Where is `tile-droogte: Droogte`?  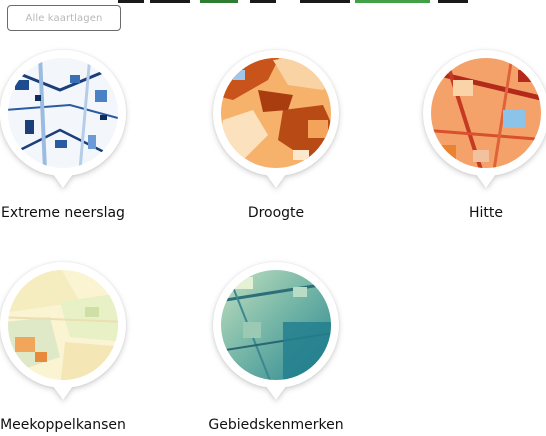
tile-droogte: Droogte is located at coordinates (293, 140).